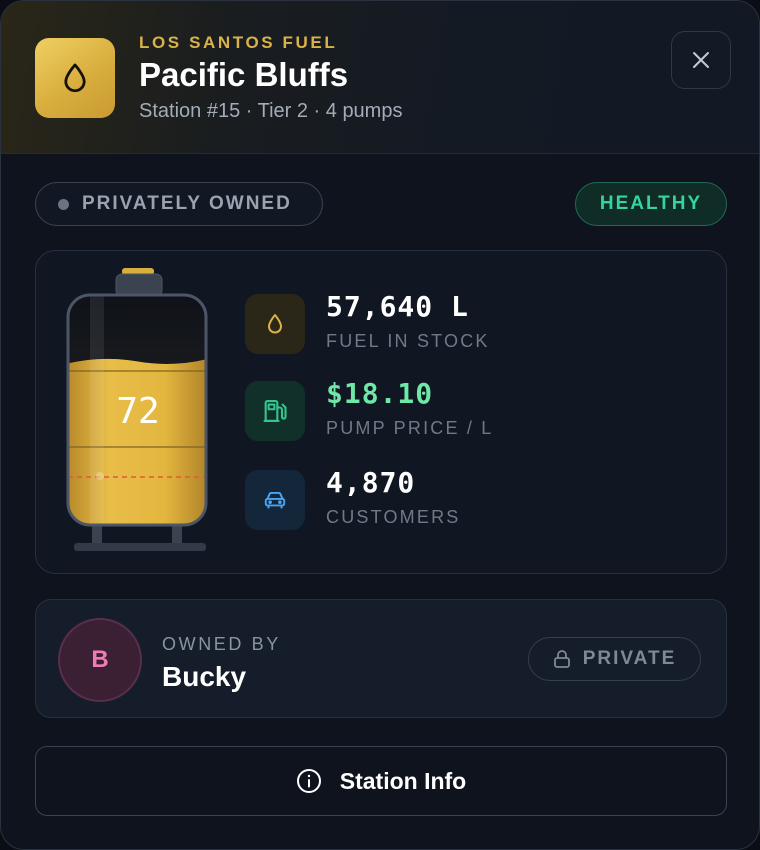  I want to click on close-icon, so click(701, 60).